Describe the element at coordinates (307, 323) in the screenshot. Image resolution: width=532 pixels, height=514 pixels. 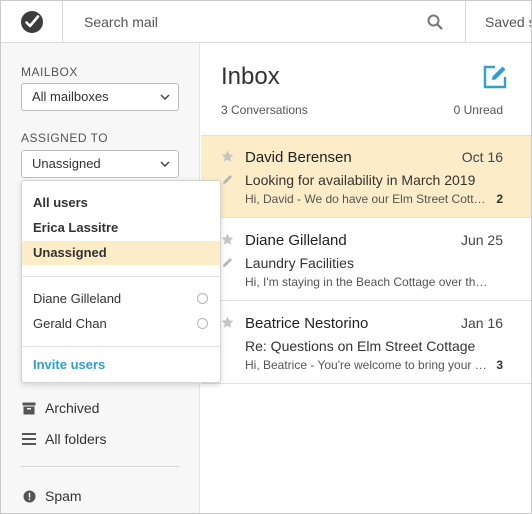
I see `sender-name: Beatrice Nestorino` at that location.